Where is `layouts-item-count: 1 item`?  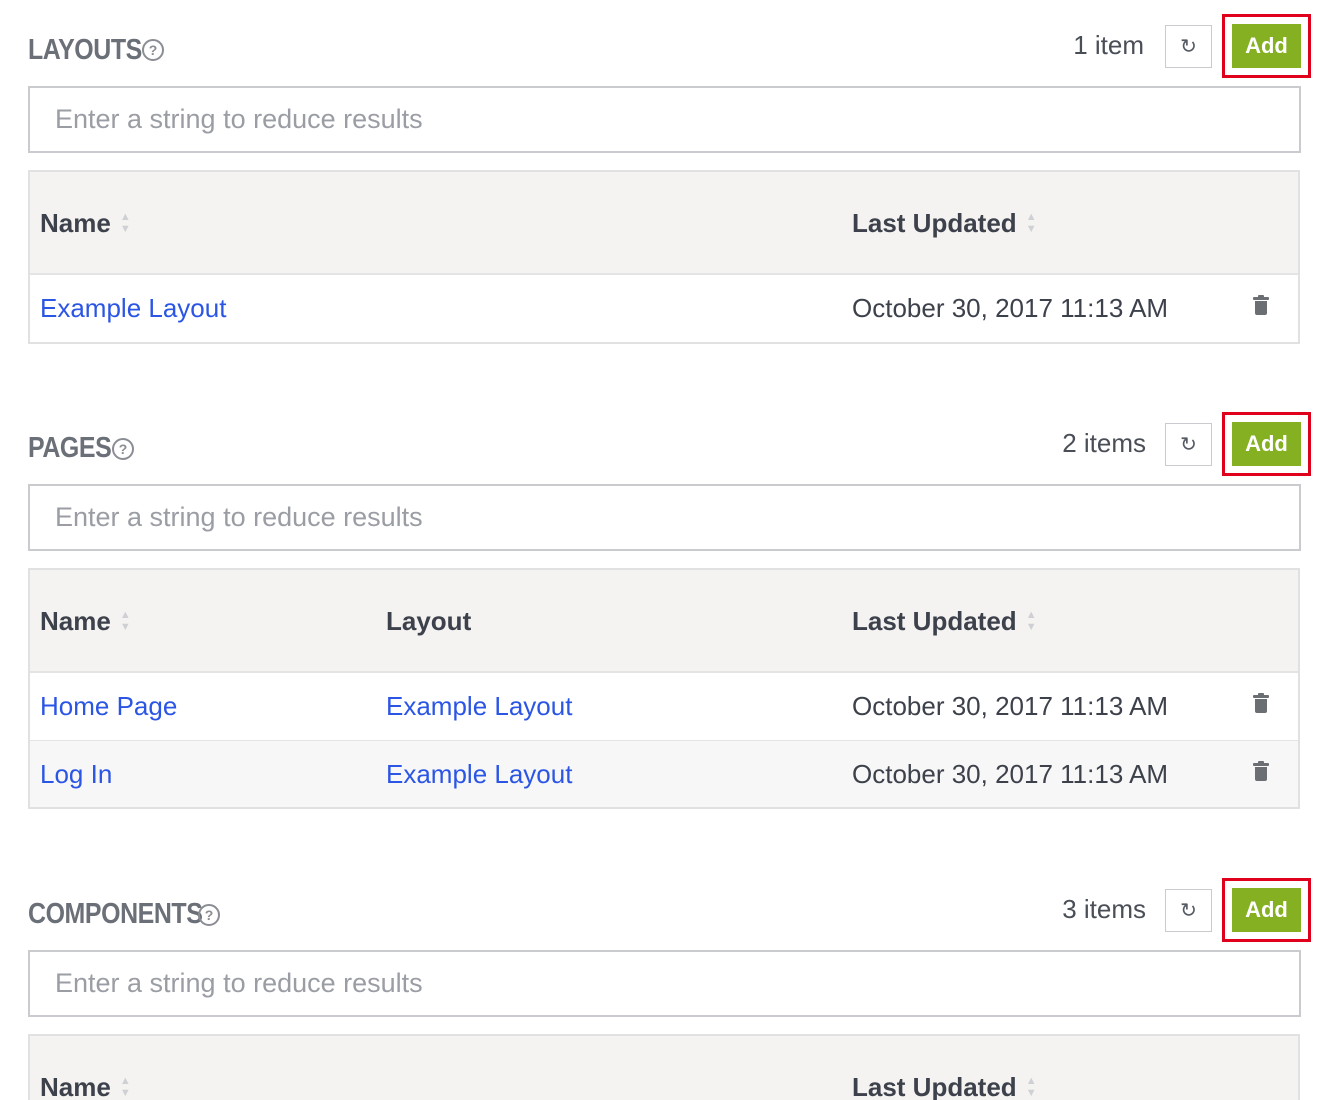
layouts-item-count: 1 item is located at coordinates (1108, 45).